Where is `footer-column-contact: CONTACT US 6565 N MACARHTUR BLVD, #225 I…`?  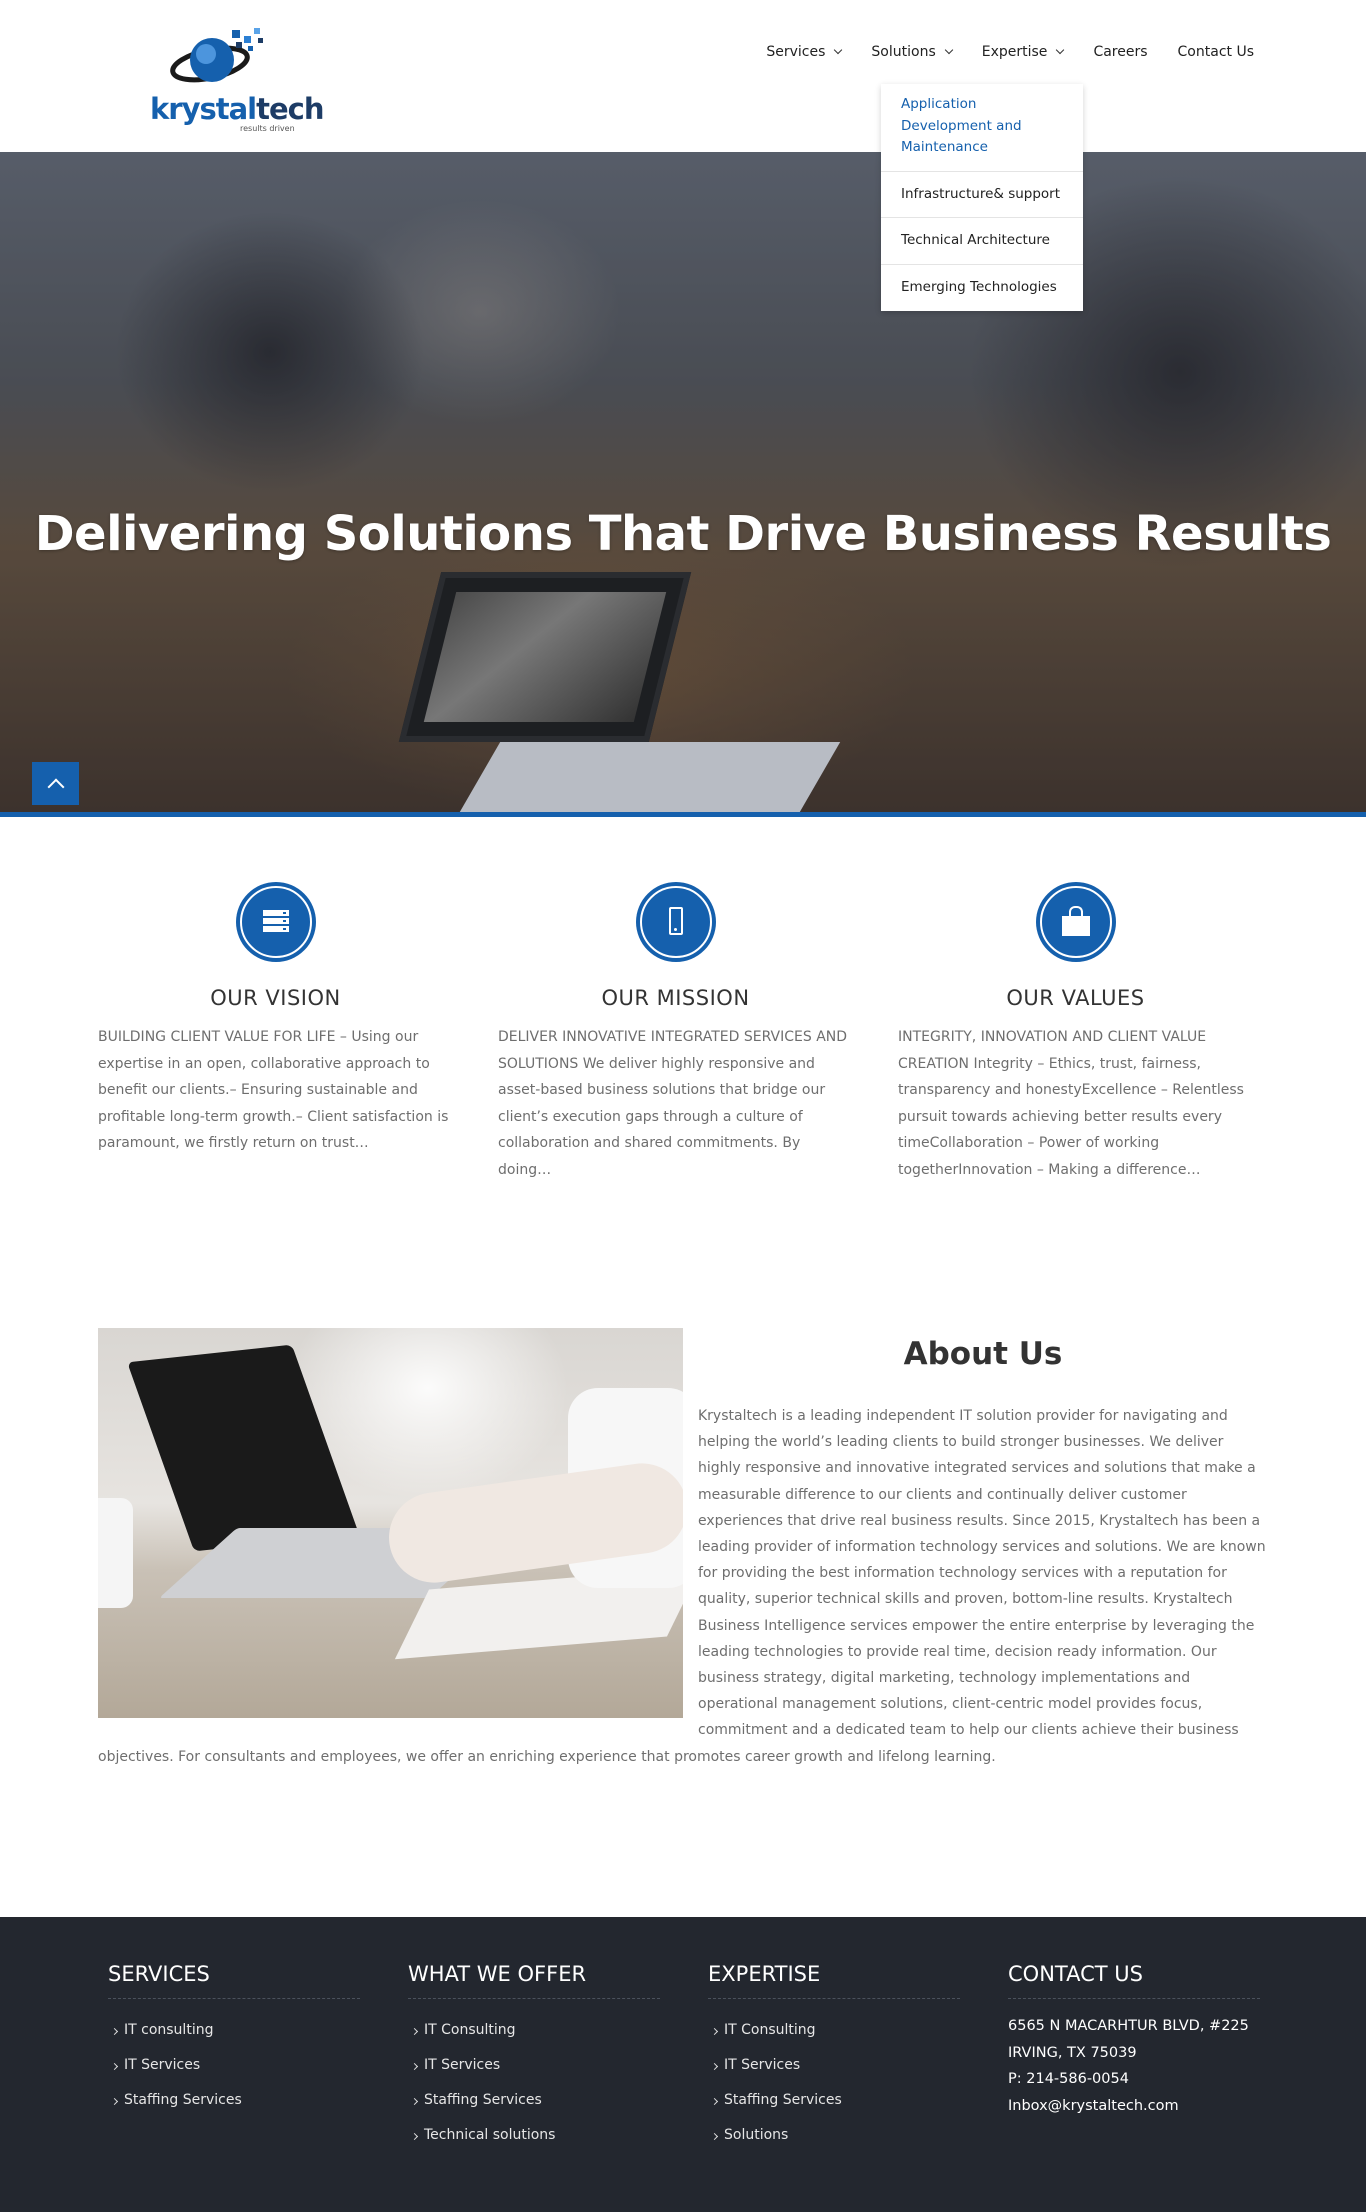 footer-column-contact: CONTACT US 6565 N MACARHTUR BLVD, #225 I… is located at coordinates (1134, 2040).